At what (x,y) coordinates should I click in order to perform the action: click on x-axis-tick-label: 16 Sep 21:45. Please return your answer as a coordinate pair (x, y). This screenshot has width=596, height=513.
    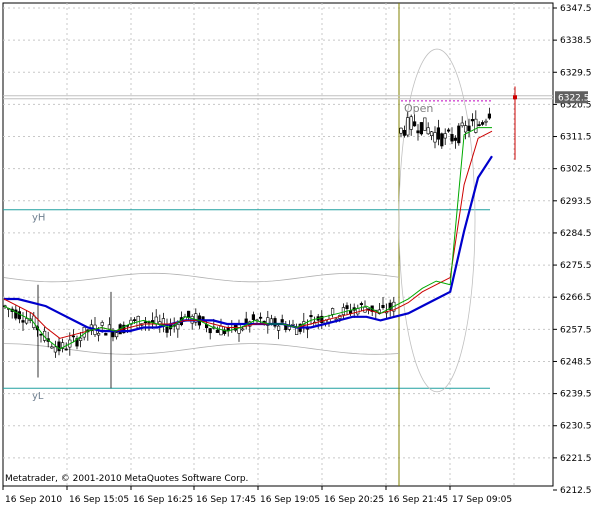
    Looking at the image, I should click on (418, 500).